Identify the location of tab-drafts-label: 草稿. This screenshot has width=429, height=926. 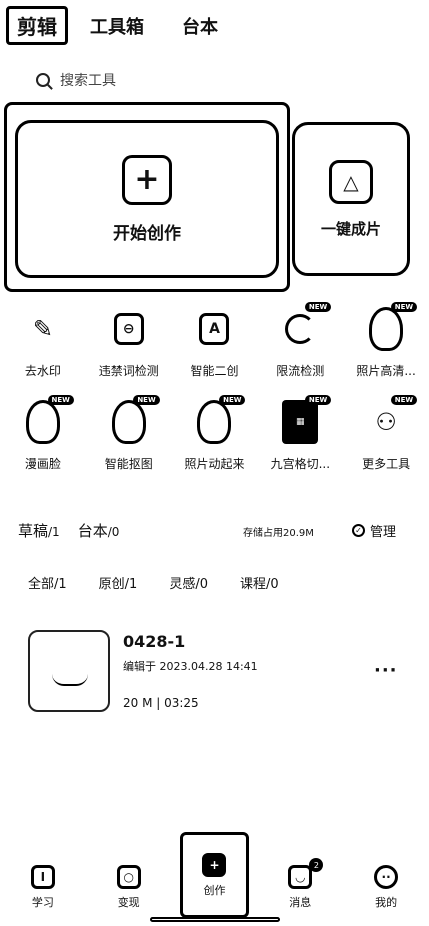
(33, 531).